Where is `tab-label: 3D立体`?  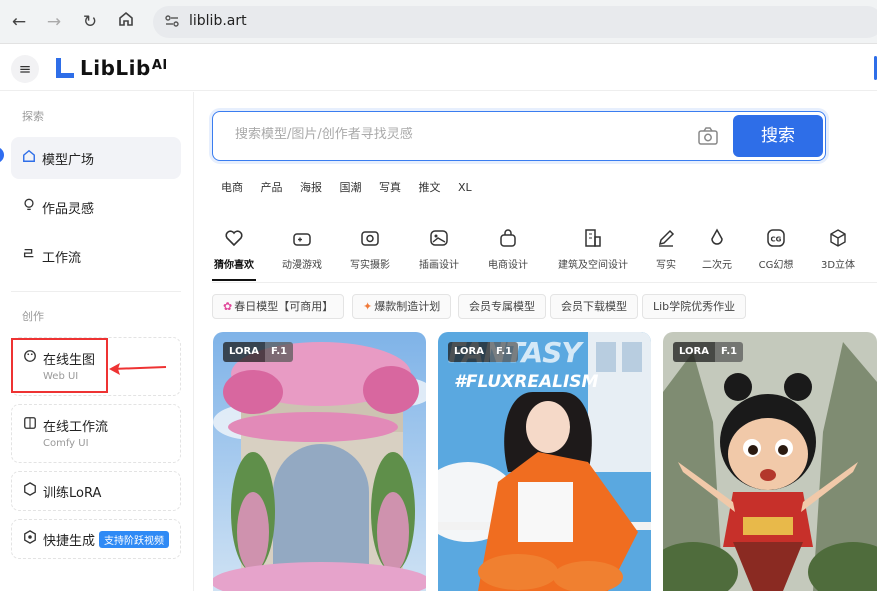 tab-label: 3D立体 is located at coordinates (838, 265).